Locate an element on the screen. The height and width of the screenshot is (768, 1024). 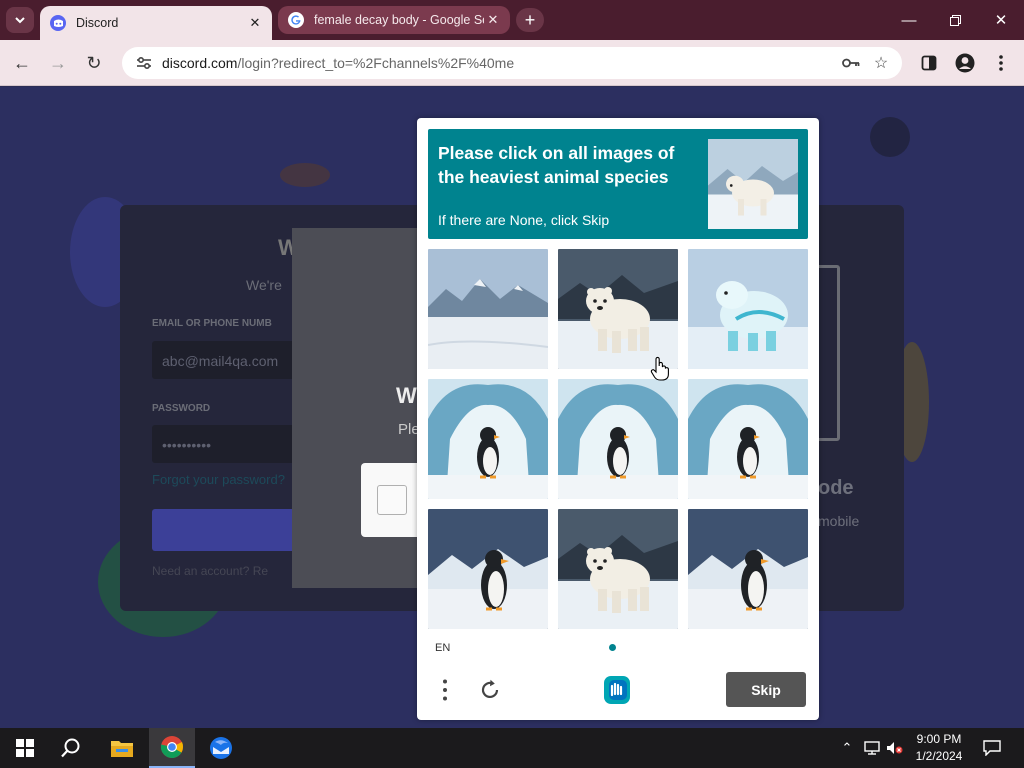
chevron-down-icon is located at coordinates (20, 20).